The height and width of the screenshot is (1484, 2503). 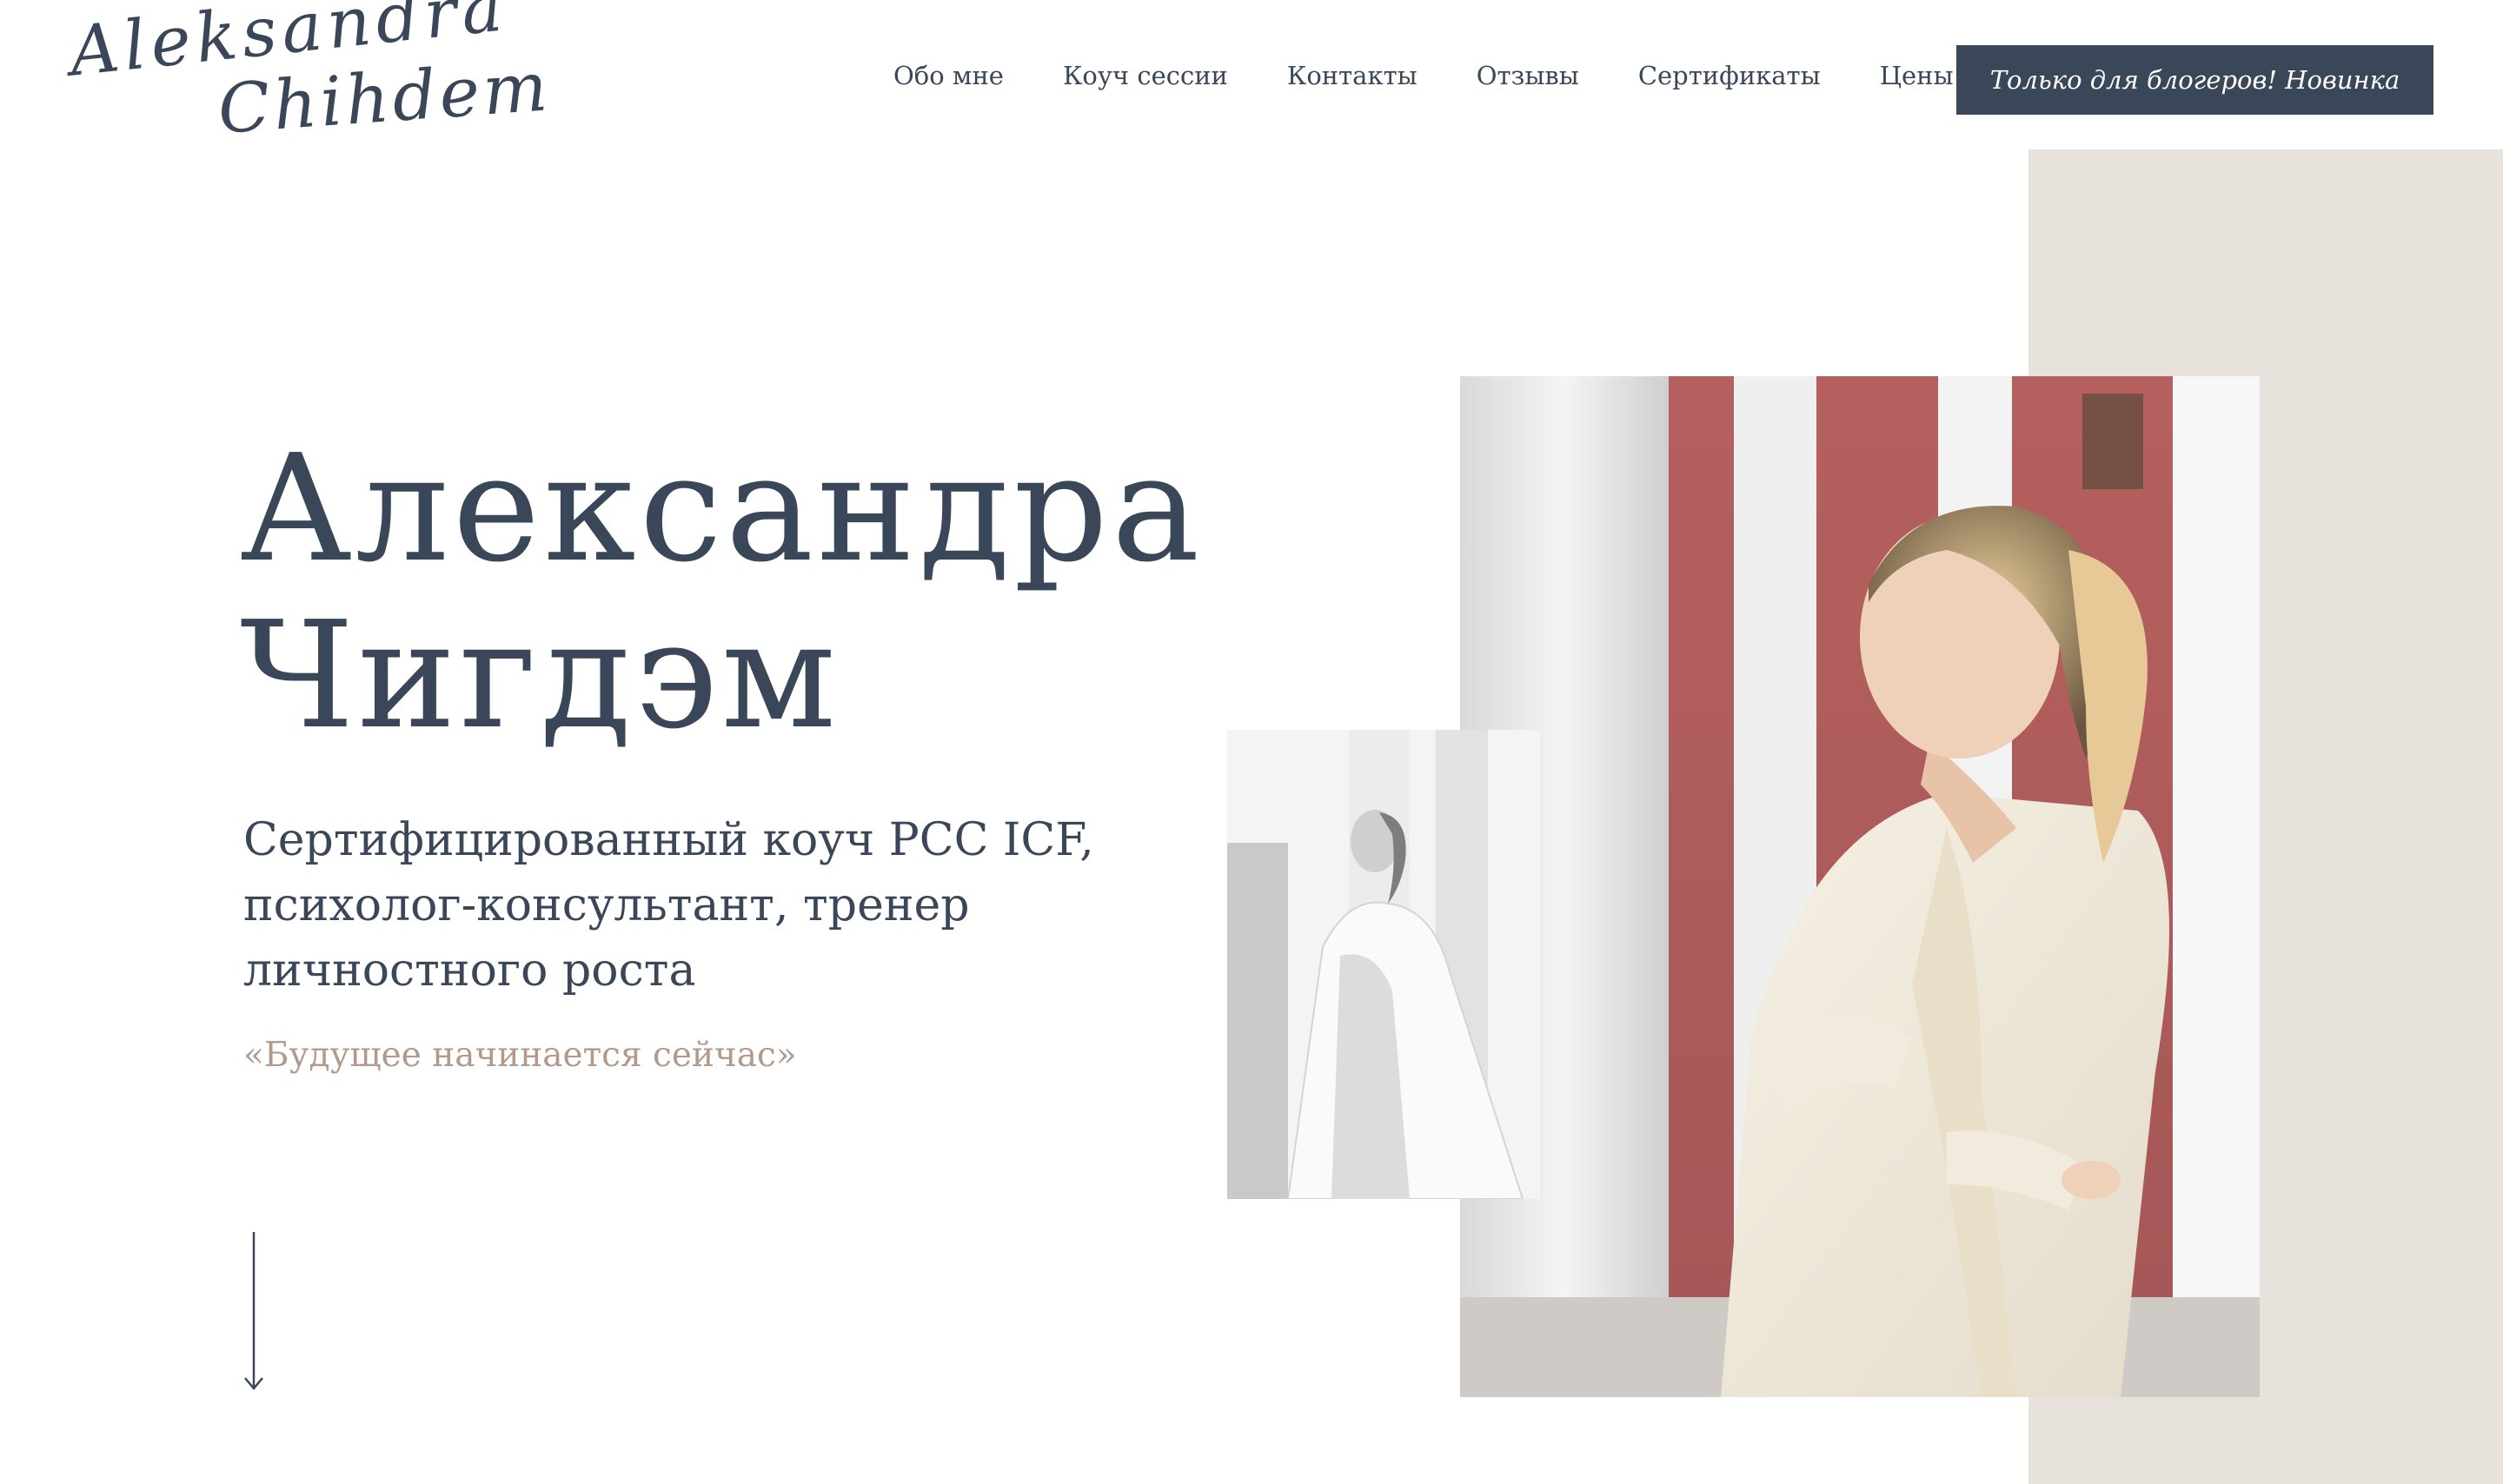 I want to click on arrow-down-icon, so click(x=253, y=1312).